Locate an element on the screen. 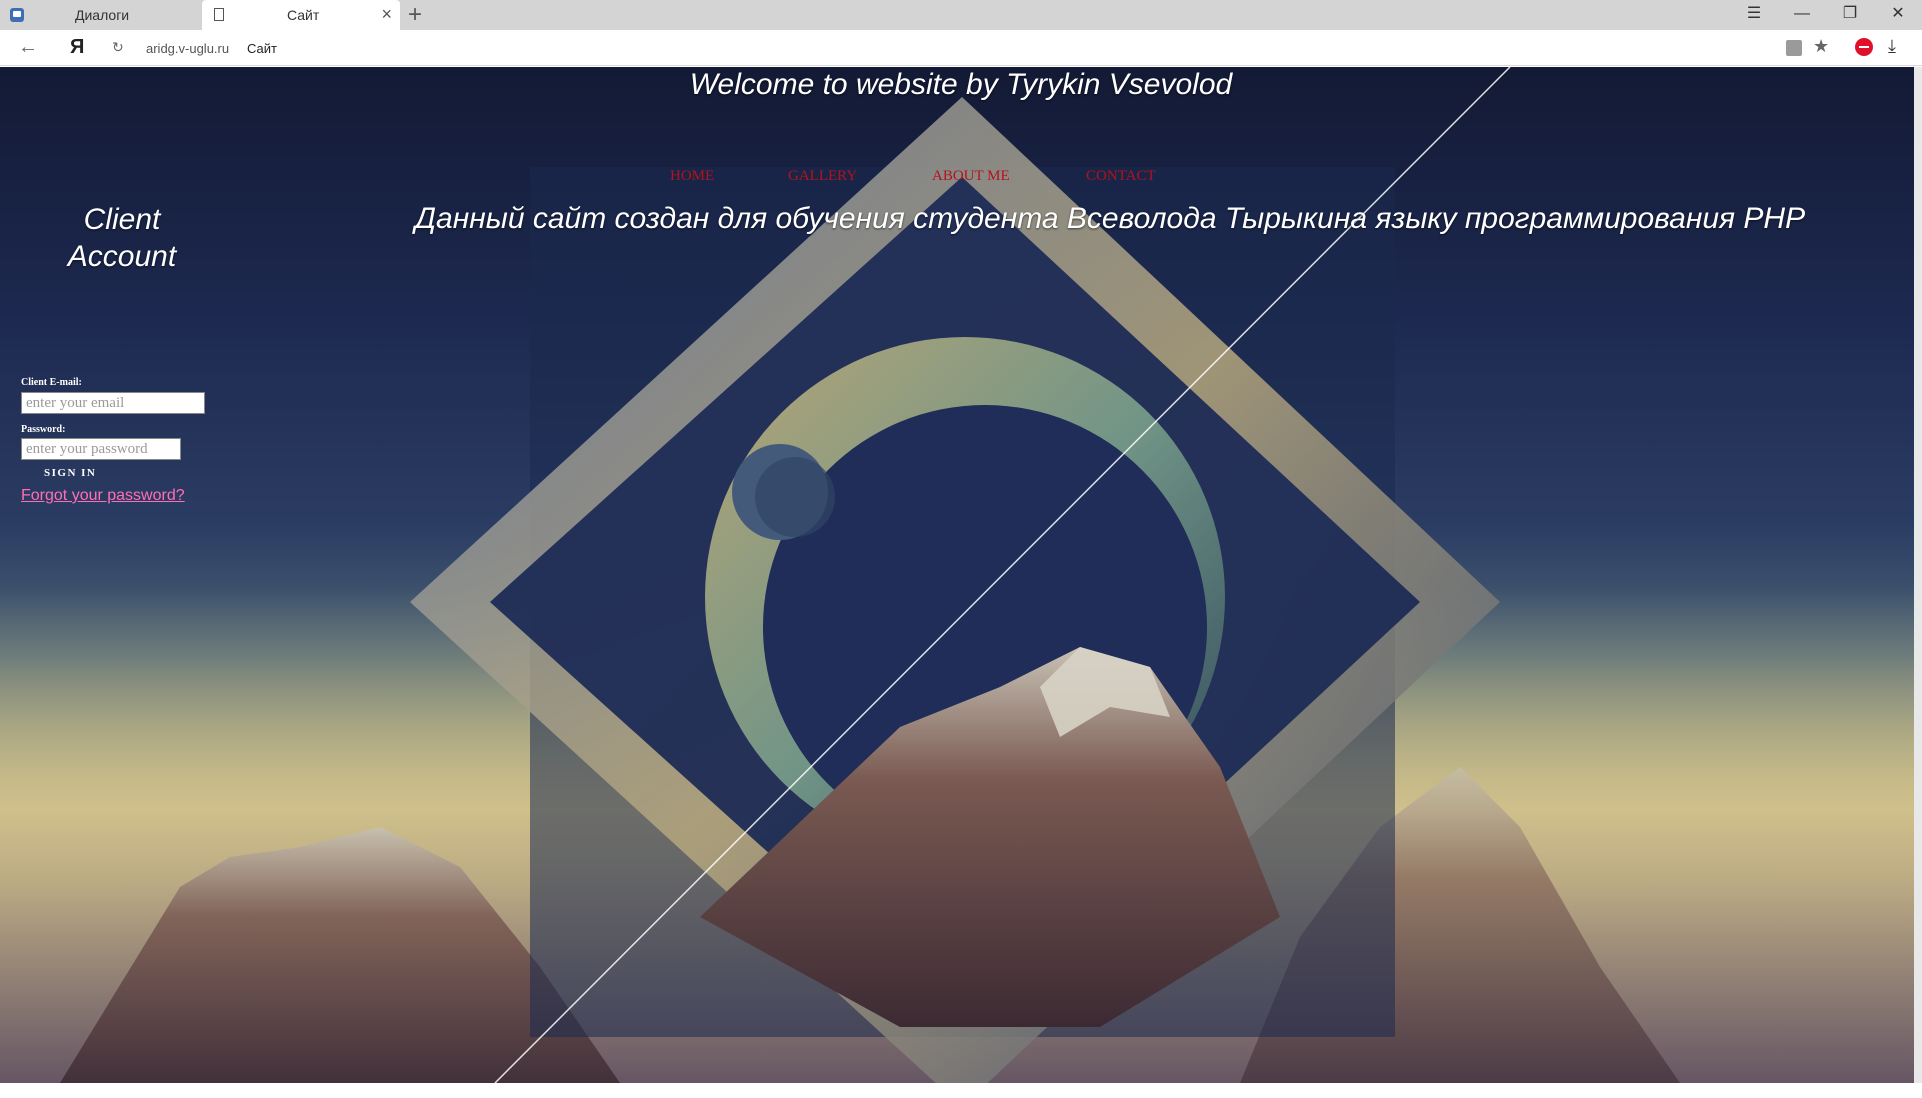 The image size is (1922, 1098). translate-icon is located at coordinates (1794, 48).